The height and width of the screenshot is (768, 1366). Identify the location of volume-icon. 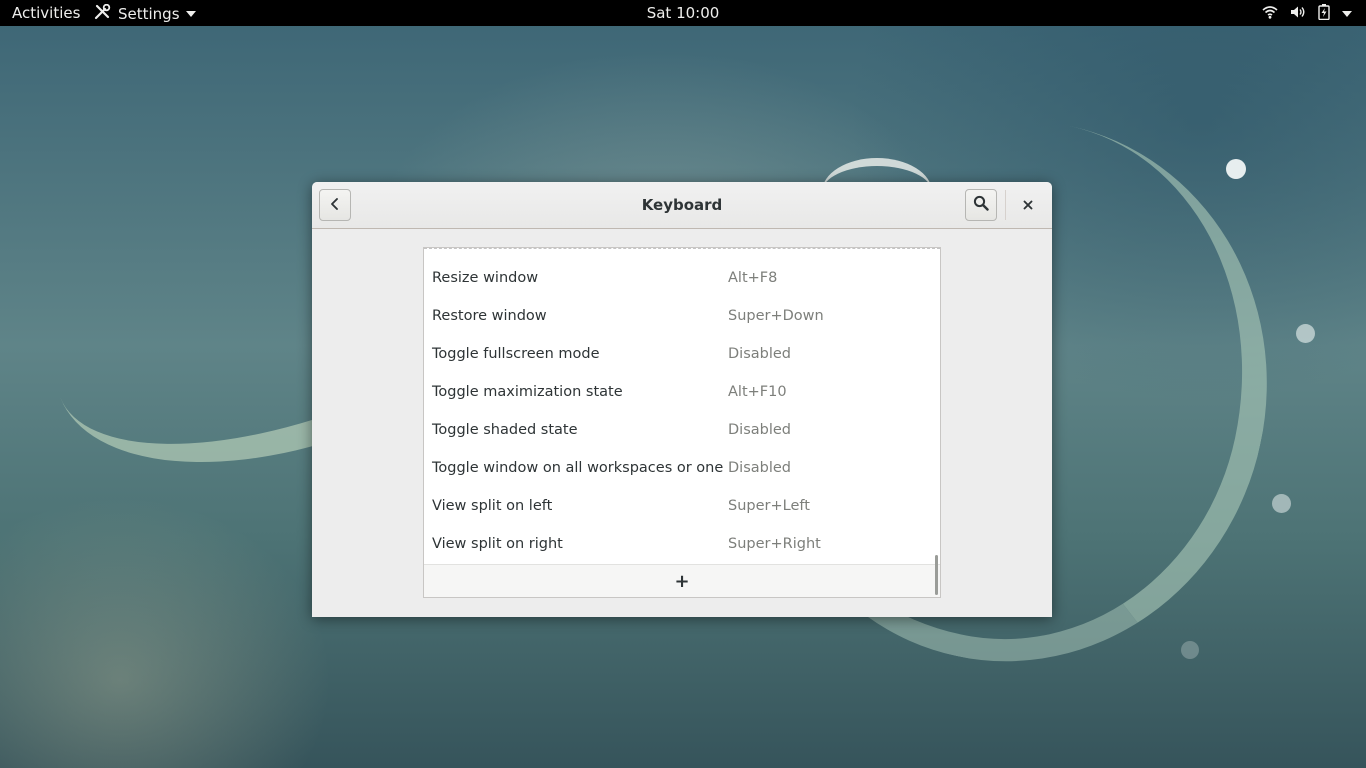
(1298, 14).